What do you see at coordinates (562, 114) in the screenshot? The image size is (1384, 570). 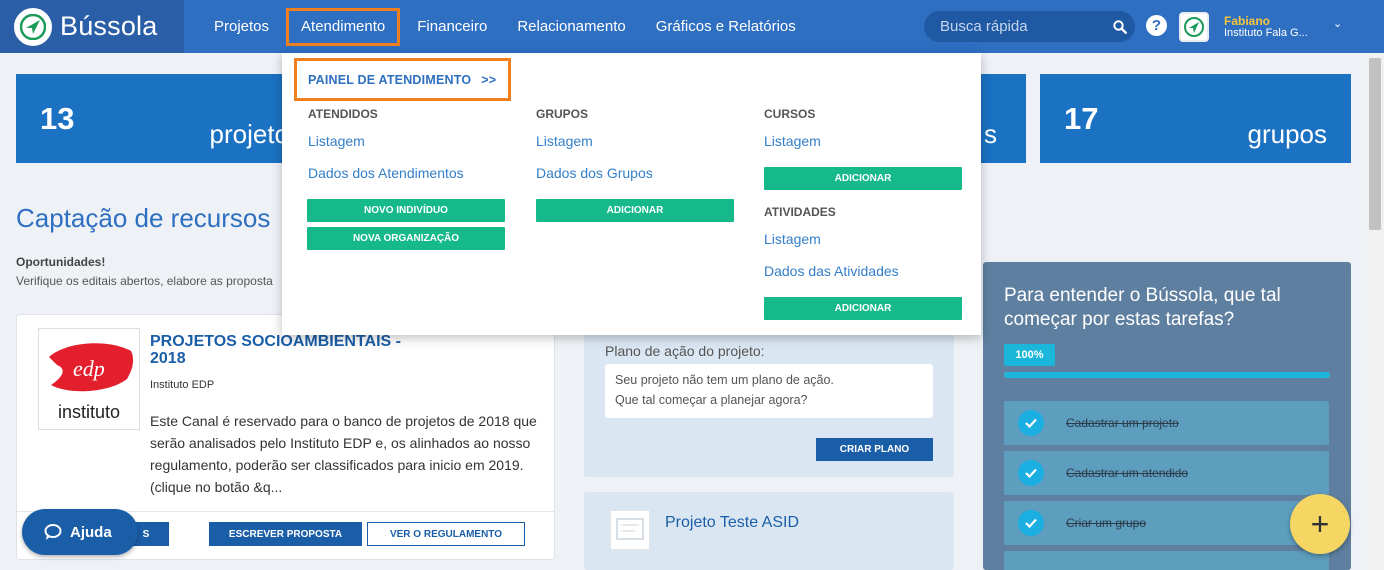 I see `grupos-heading: GRUPOS` at bounding box center [562, 114].